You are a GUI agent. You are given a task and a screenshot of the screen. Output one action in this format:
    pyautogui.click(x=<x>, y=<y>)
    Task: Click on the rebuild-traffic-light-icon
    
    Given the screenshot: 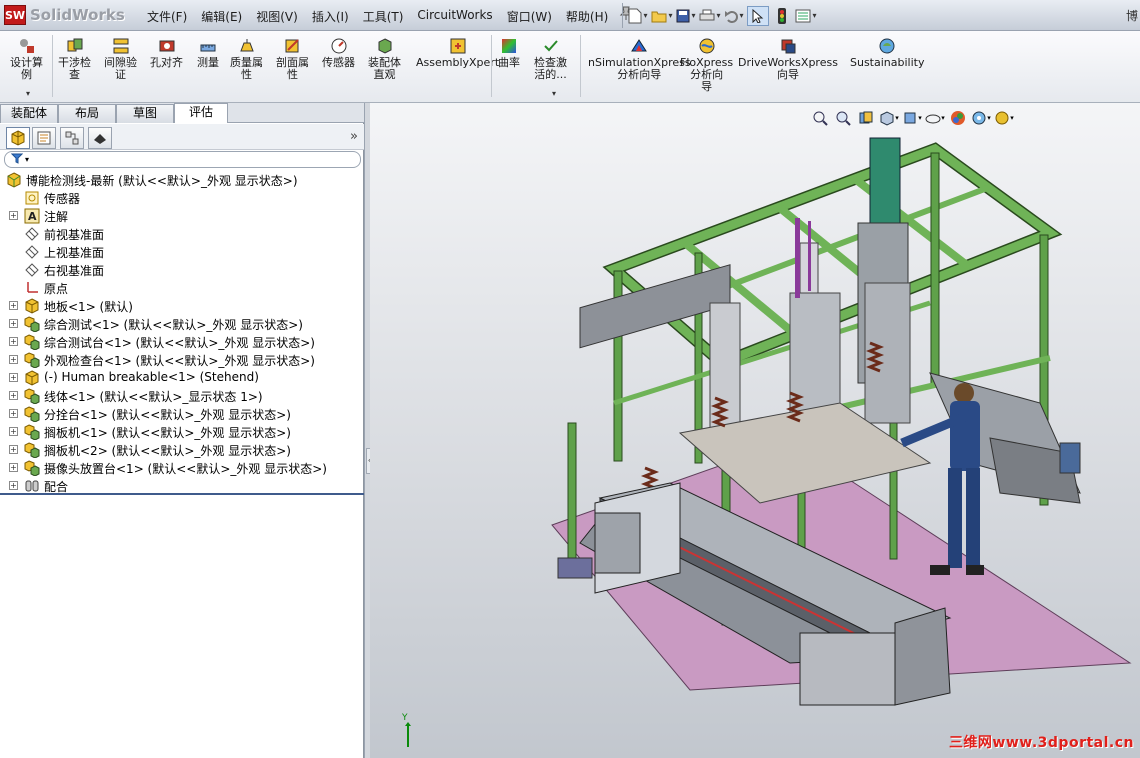 What is the action you would take?
    pyautogui.click(x=782, y=16)
    